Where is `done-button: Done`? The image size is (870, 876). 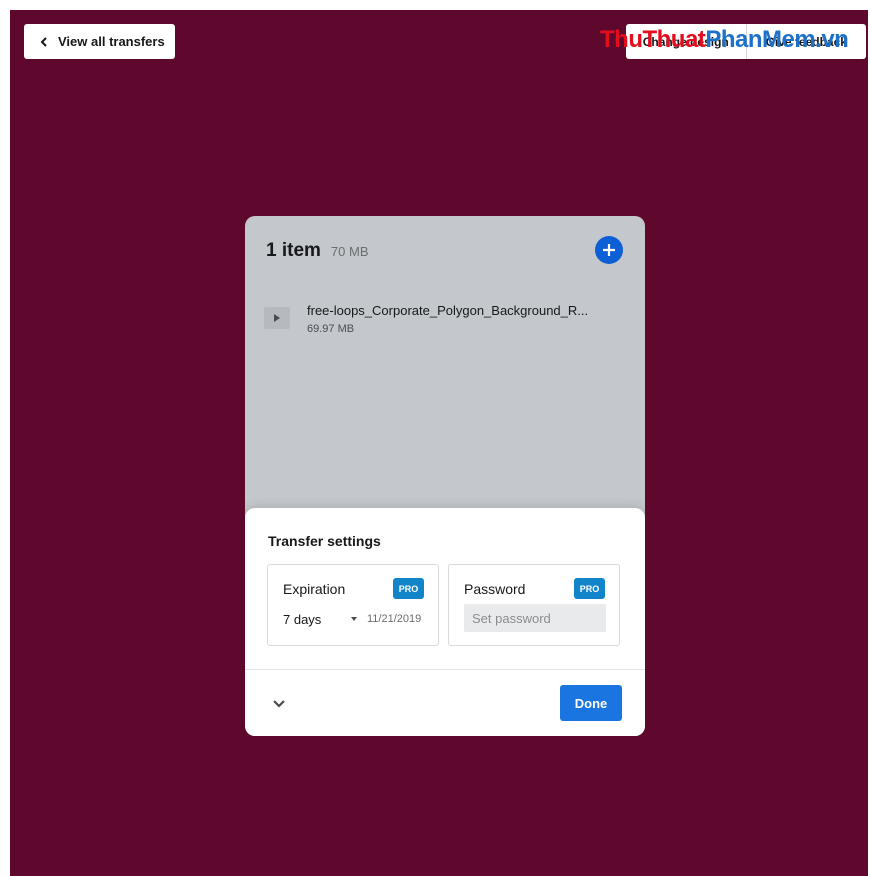
done-button: Done is located at coordinates (591, 703).